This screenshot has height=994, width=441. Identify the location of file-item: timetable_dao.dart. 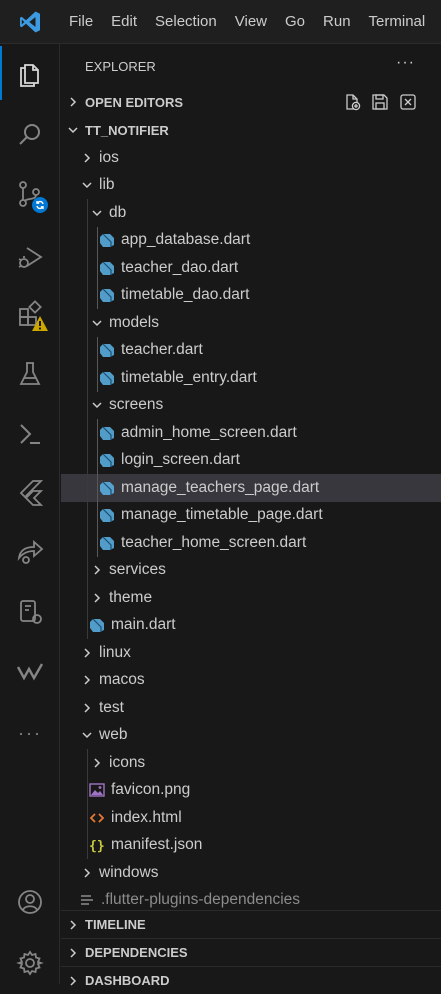
(251, 296).